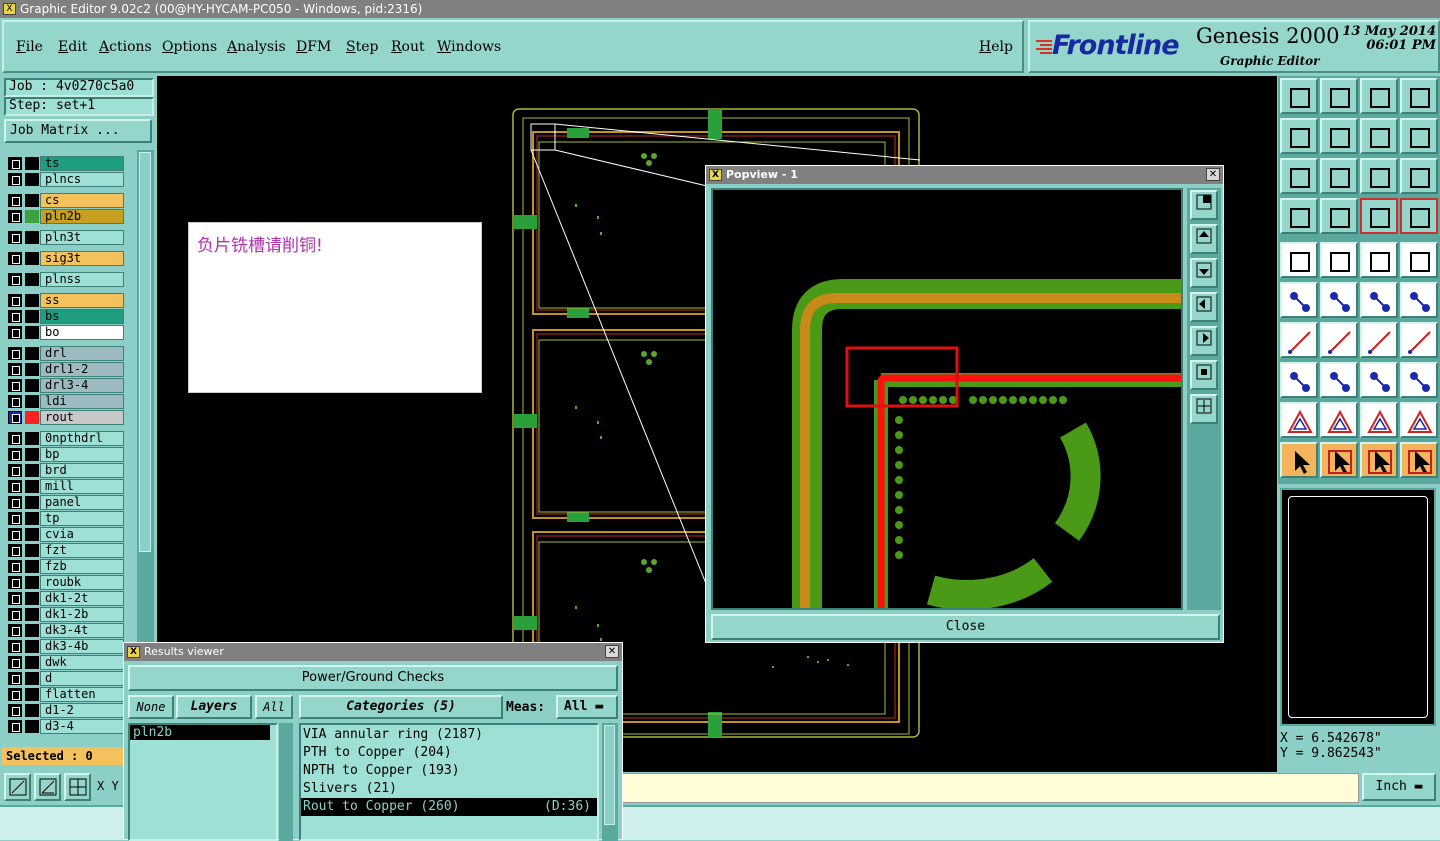 This screenshot has height=841, width=1440. I want to click on arc-button, so click(1379, 340).